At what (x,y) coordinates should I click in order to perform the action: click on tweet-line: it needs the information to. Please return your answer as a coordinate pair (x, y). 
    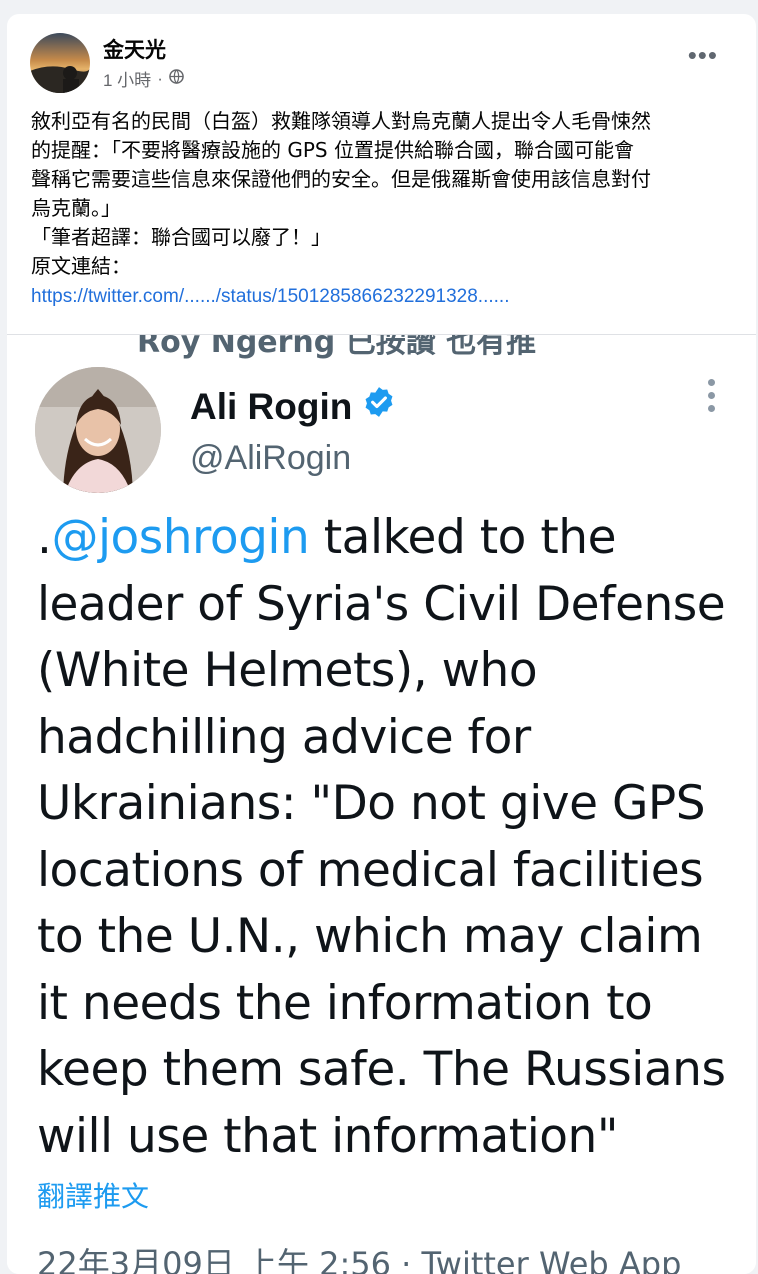
    Looking at the image, I should click on (345, 1003).